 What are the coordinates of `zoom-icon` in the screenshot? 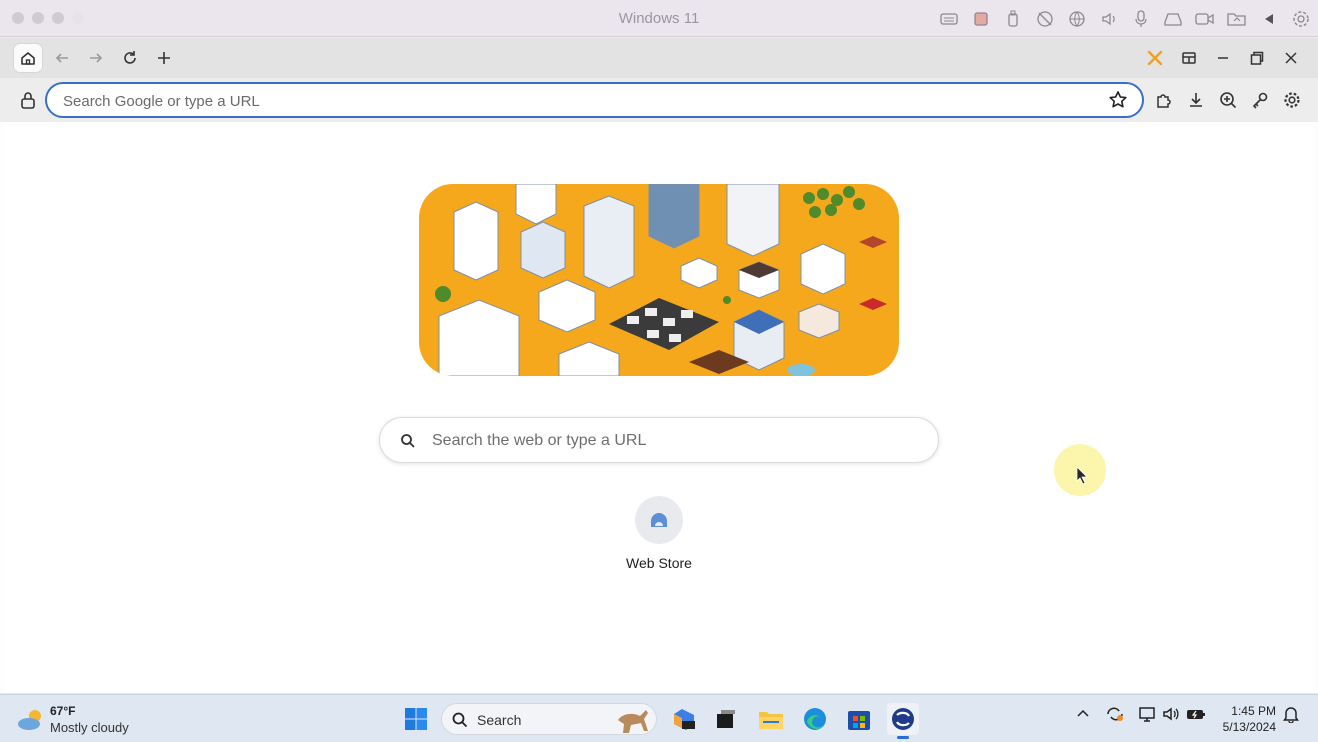 It's located at (1228, 100).